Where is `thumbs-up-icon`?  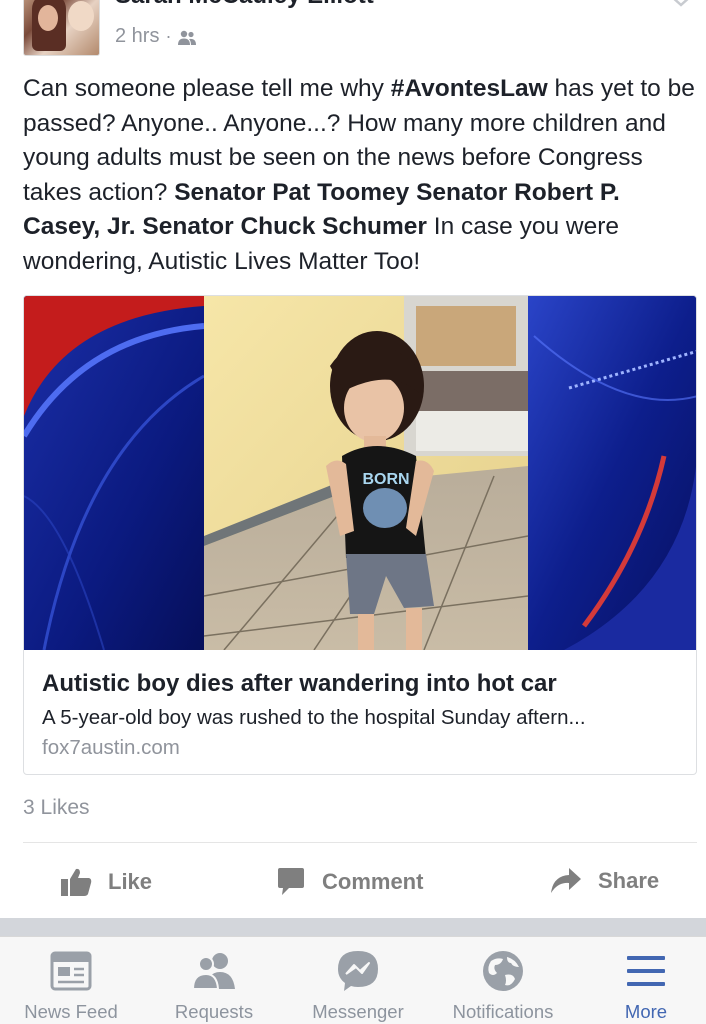 thumbs-up-icon is located at coordinates (76, 882).